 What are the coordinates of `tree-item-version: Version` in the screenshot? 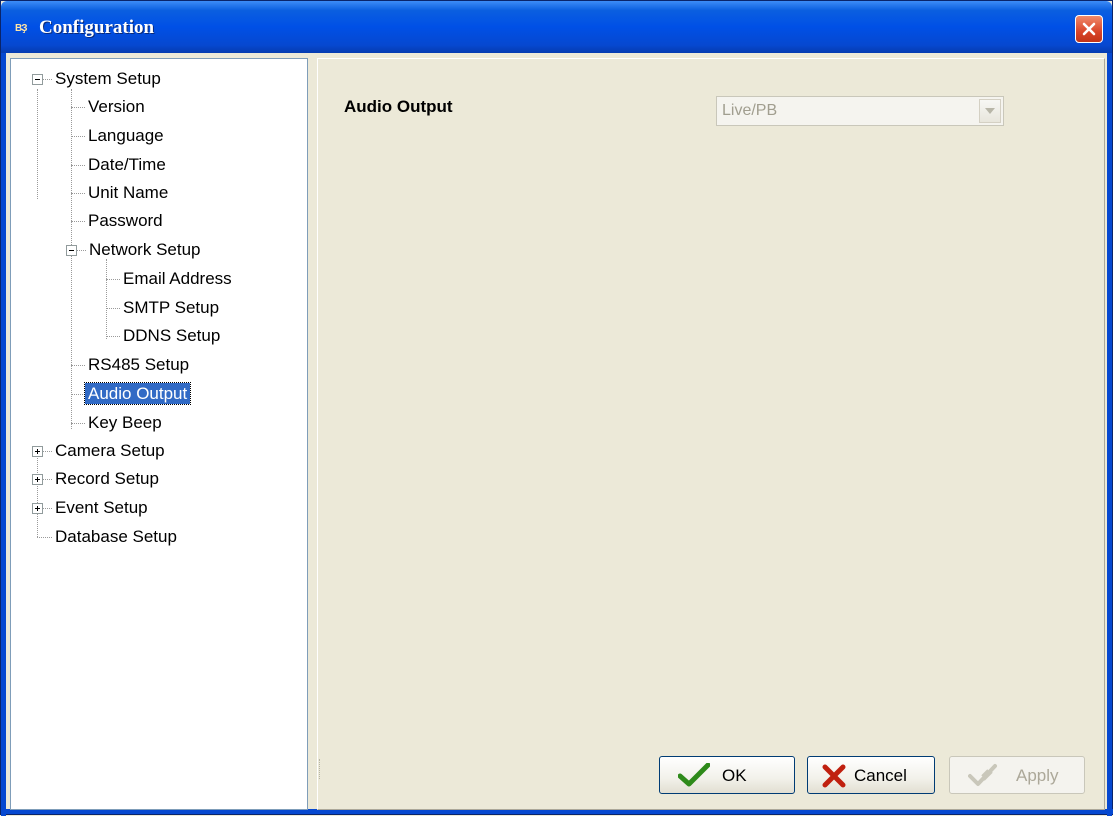 It's located at (116, 106).